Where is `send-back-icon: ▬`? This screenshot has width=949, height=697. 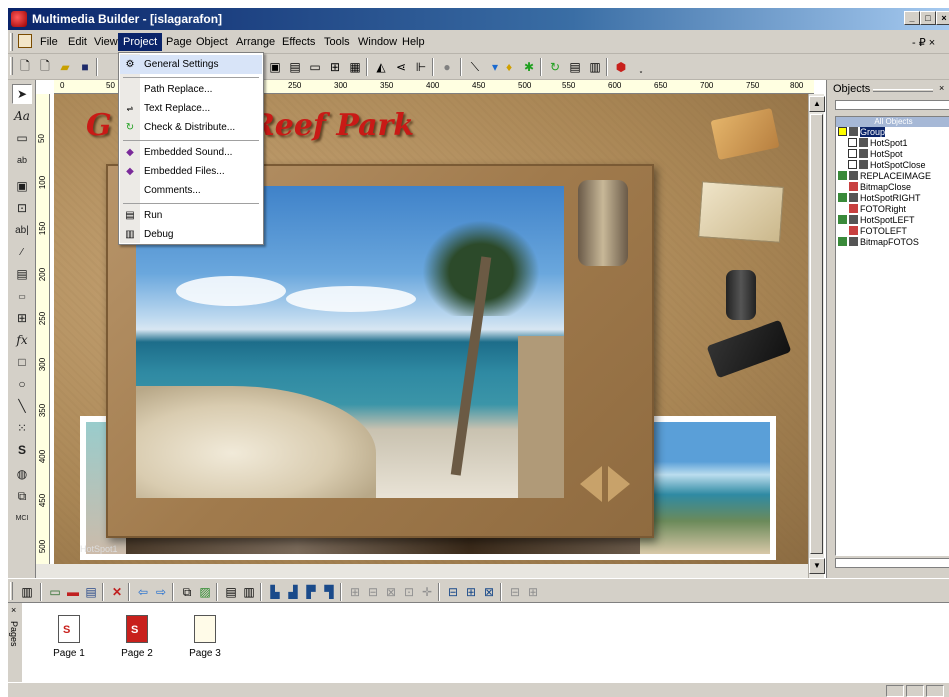 send-back-icon: ▬ is located at coordinates (73, 592).